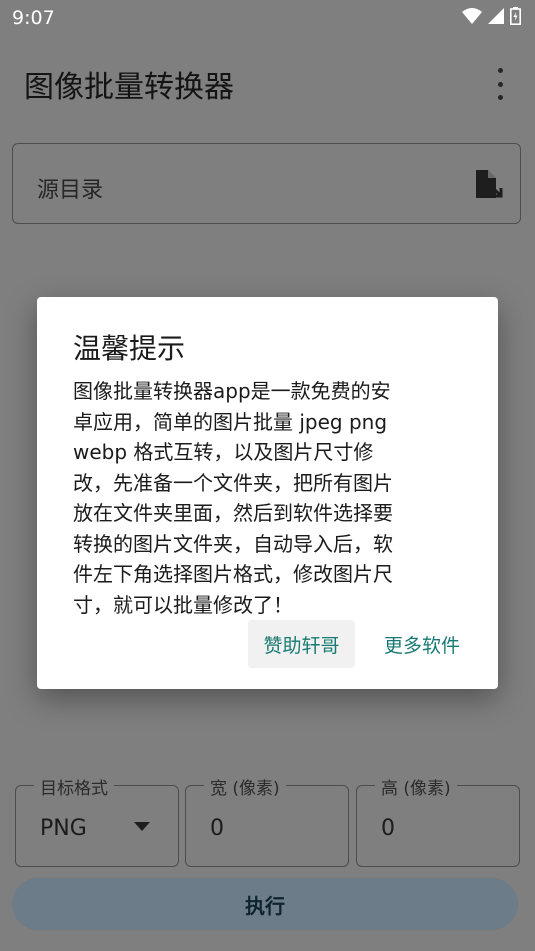 This screenshot has width=535, height=951. What do you see at coordinates (265, 904) in the screenshot?
I see `execute-button: 执行` at bounding box center [265, 904].